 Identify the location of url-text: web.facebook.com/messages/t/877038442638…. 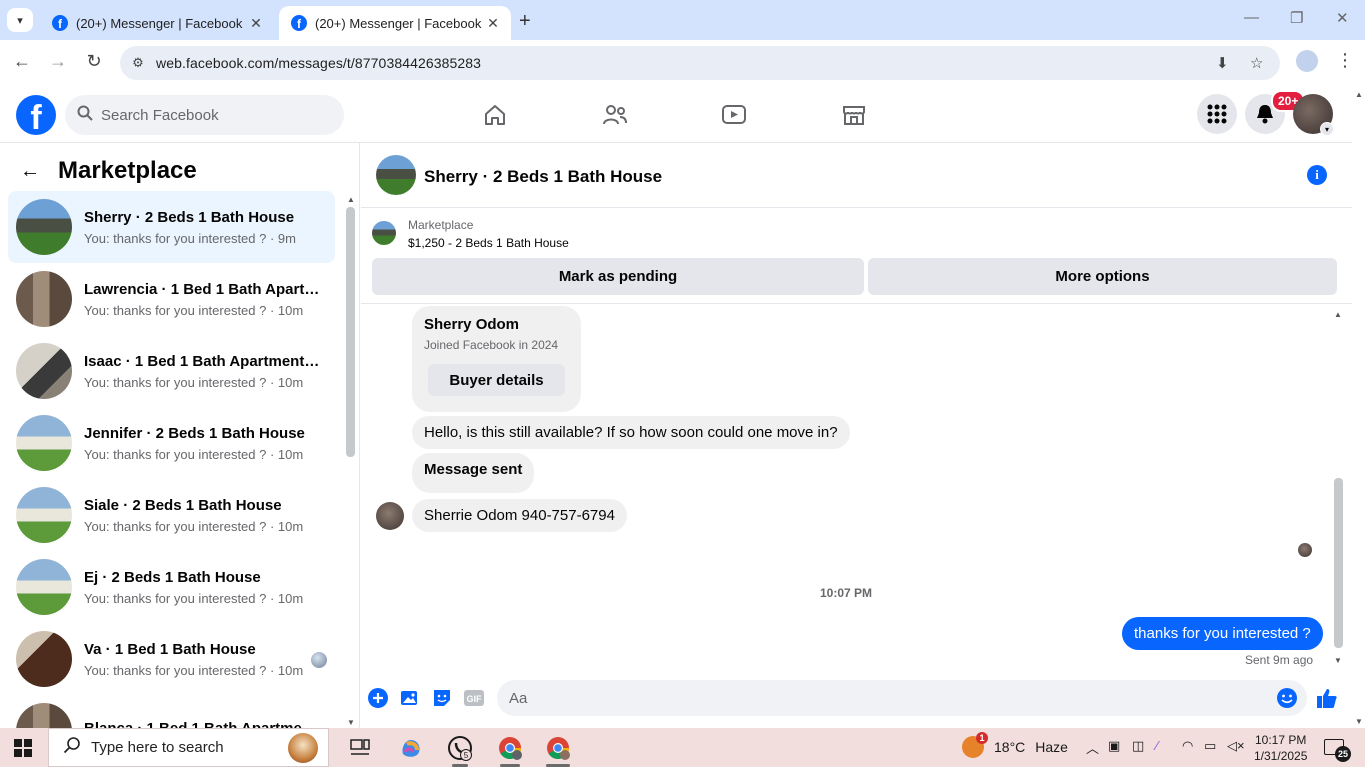
(318, 63).